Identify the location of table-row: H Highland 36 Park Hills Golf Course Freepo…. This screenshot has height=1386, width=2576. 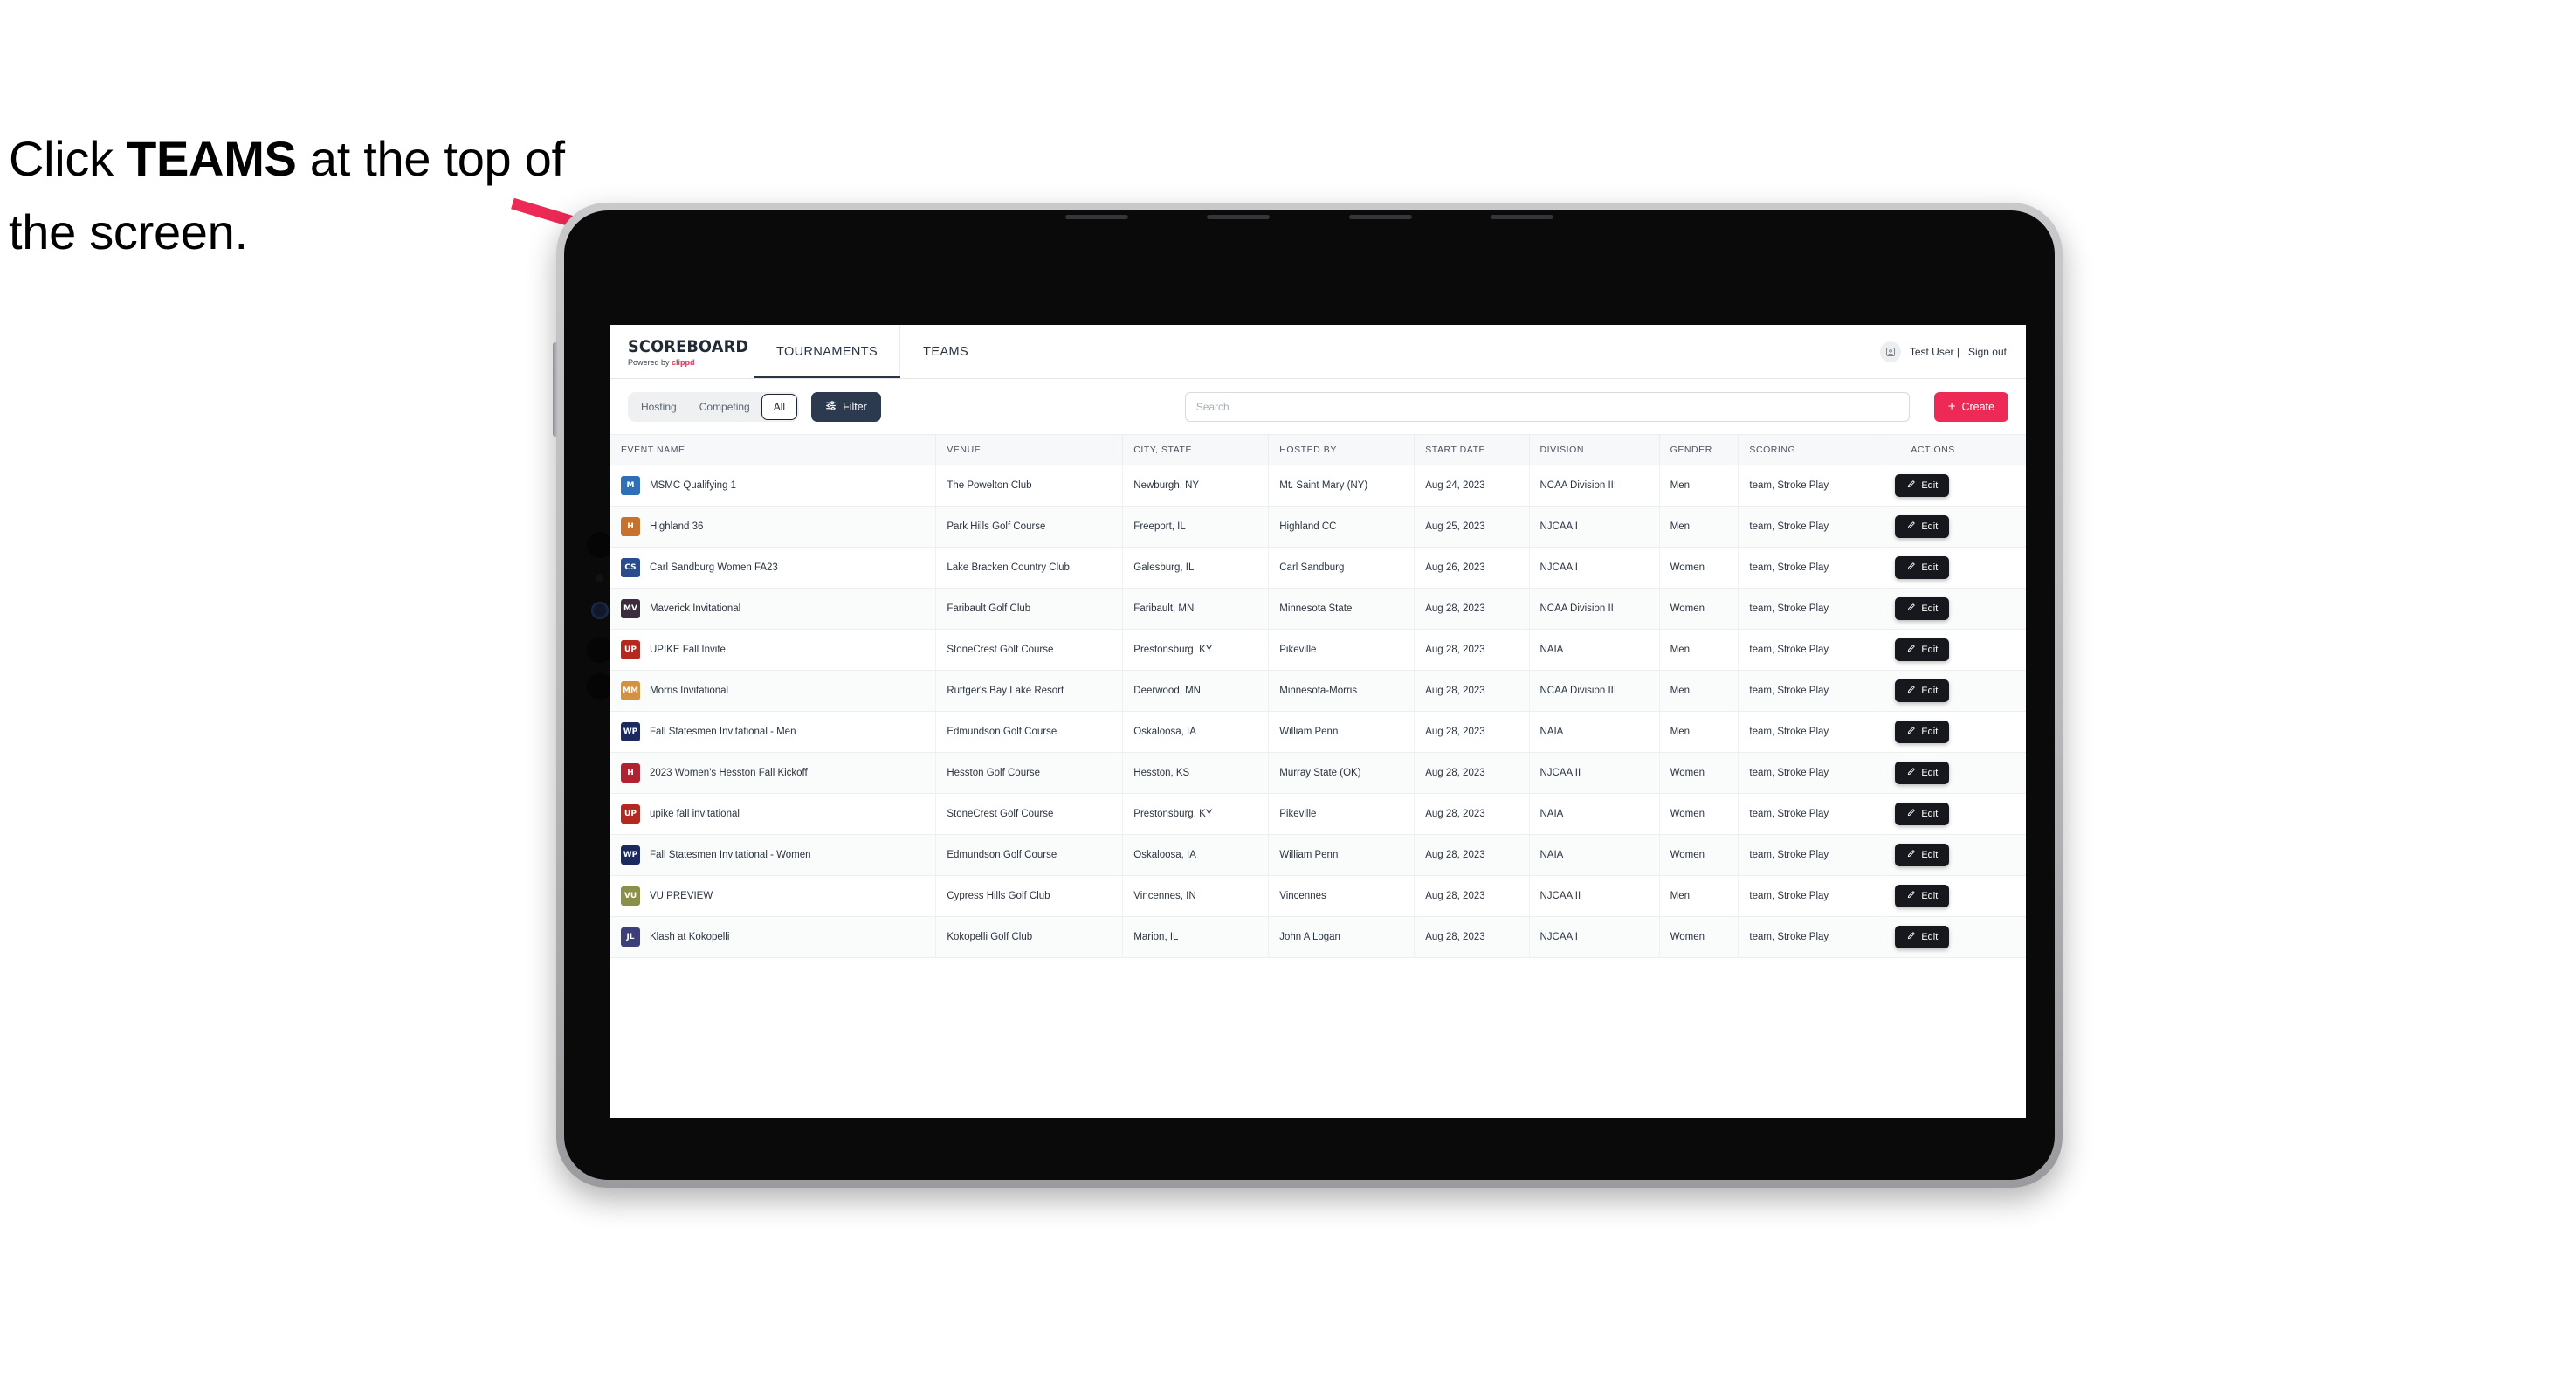
(1318, 527).